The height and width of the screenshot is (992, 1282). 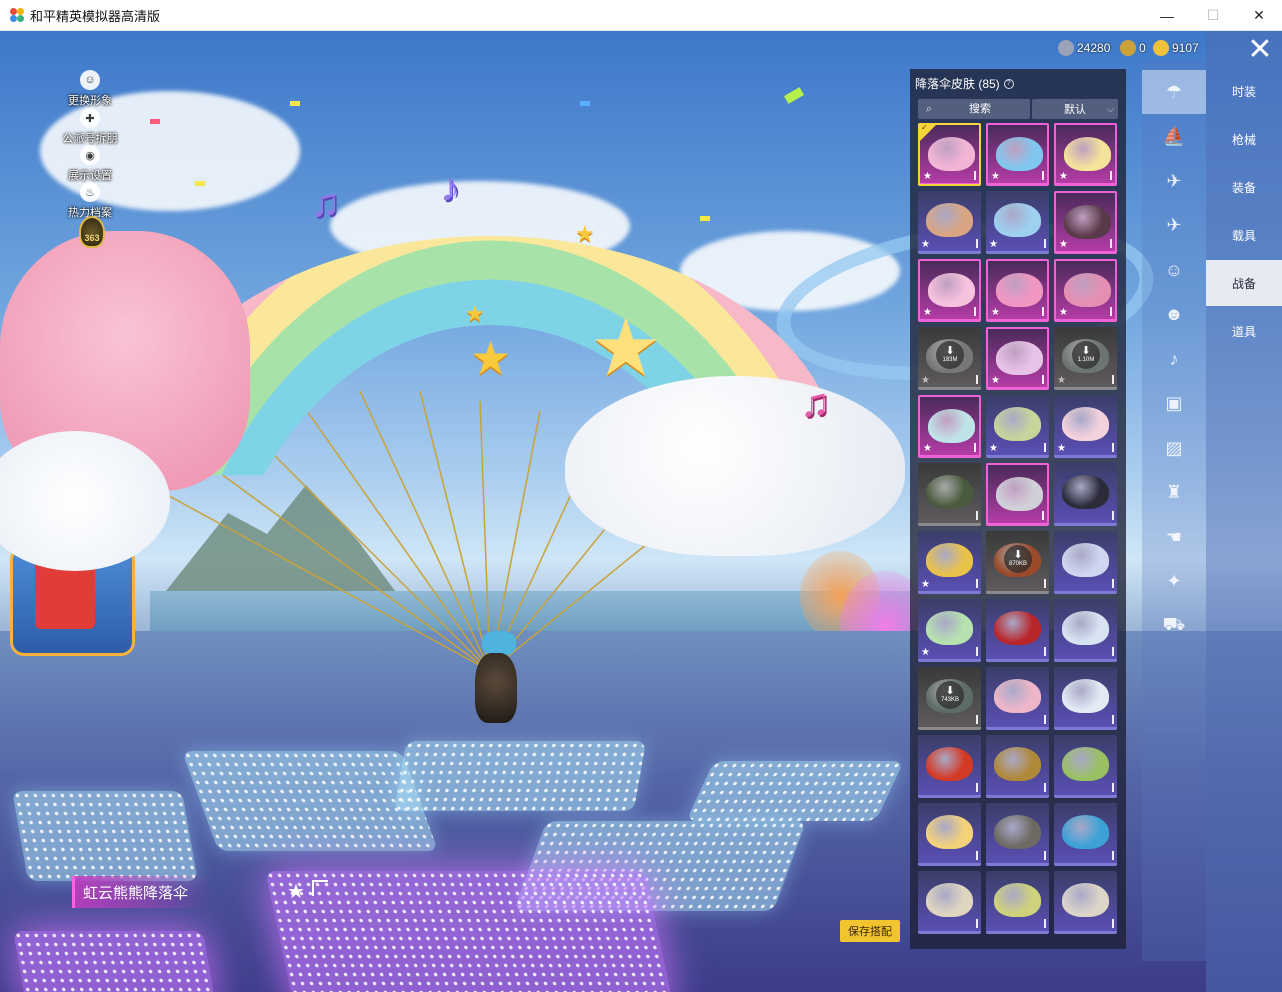 I want to click on close-window-button: ✕, so click(x=1259, y=15).